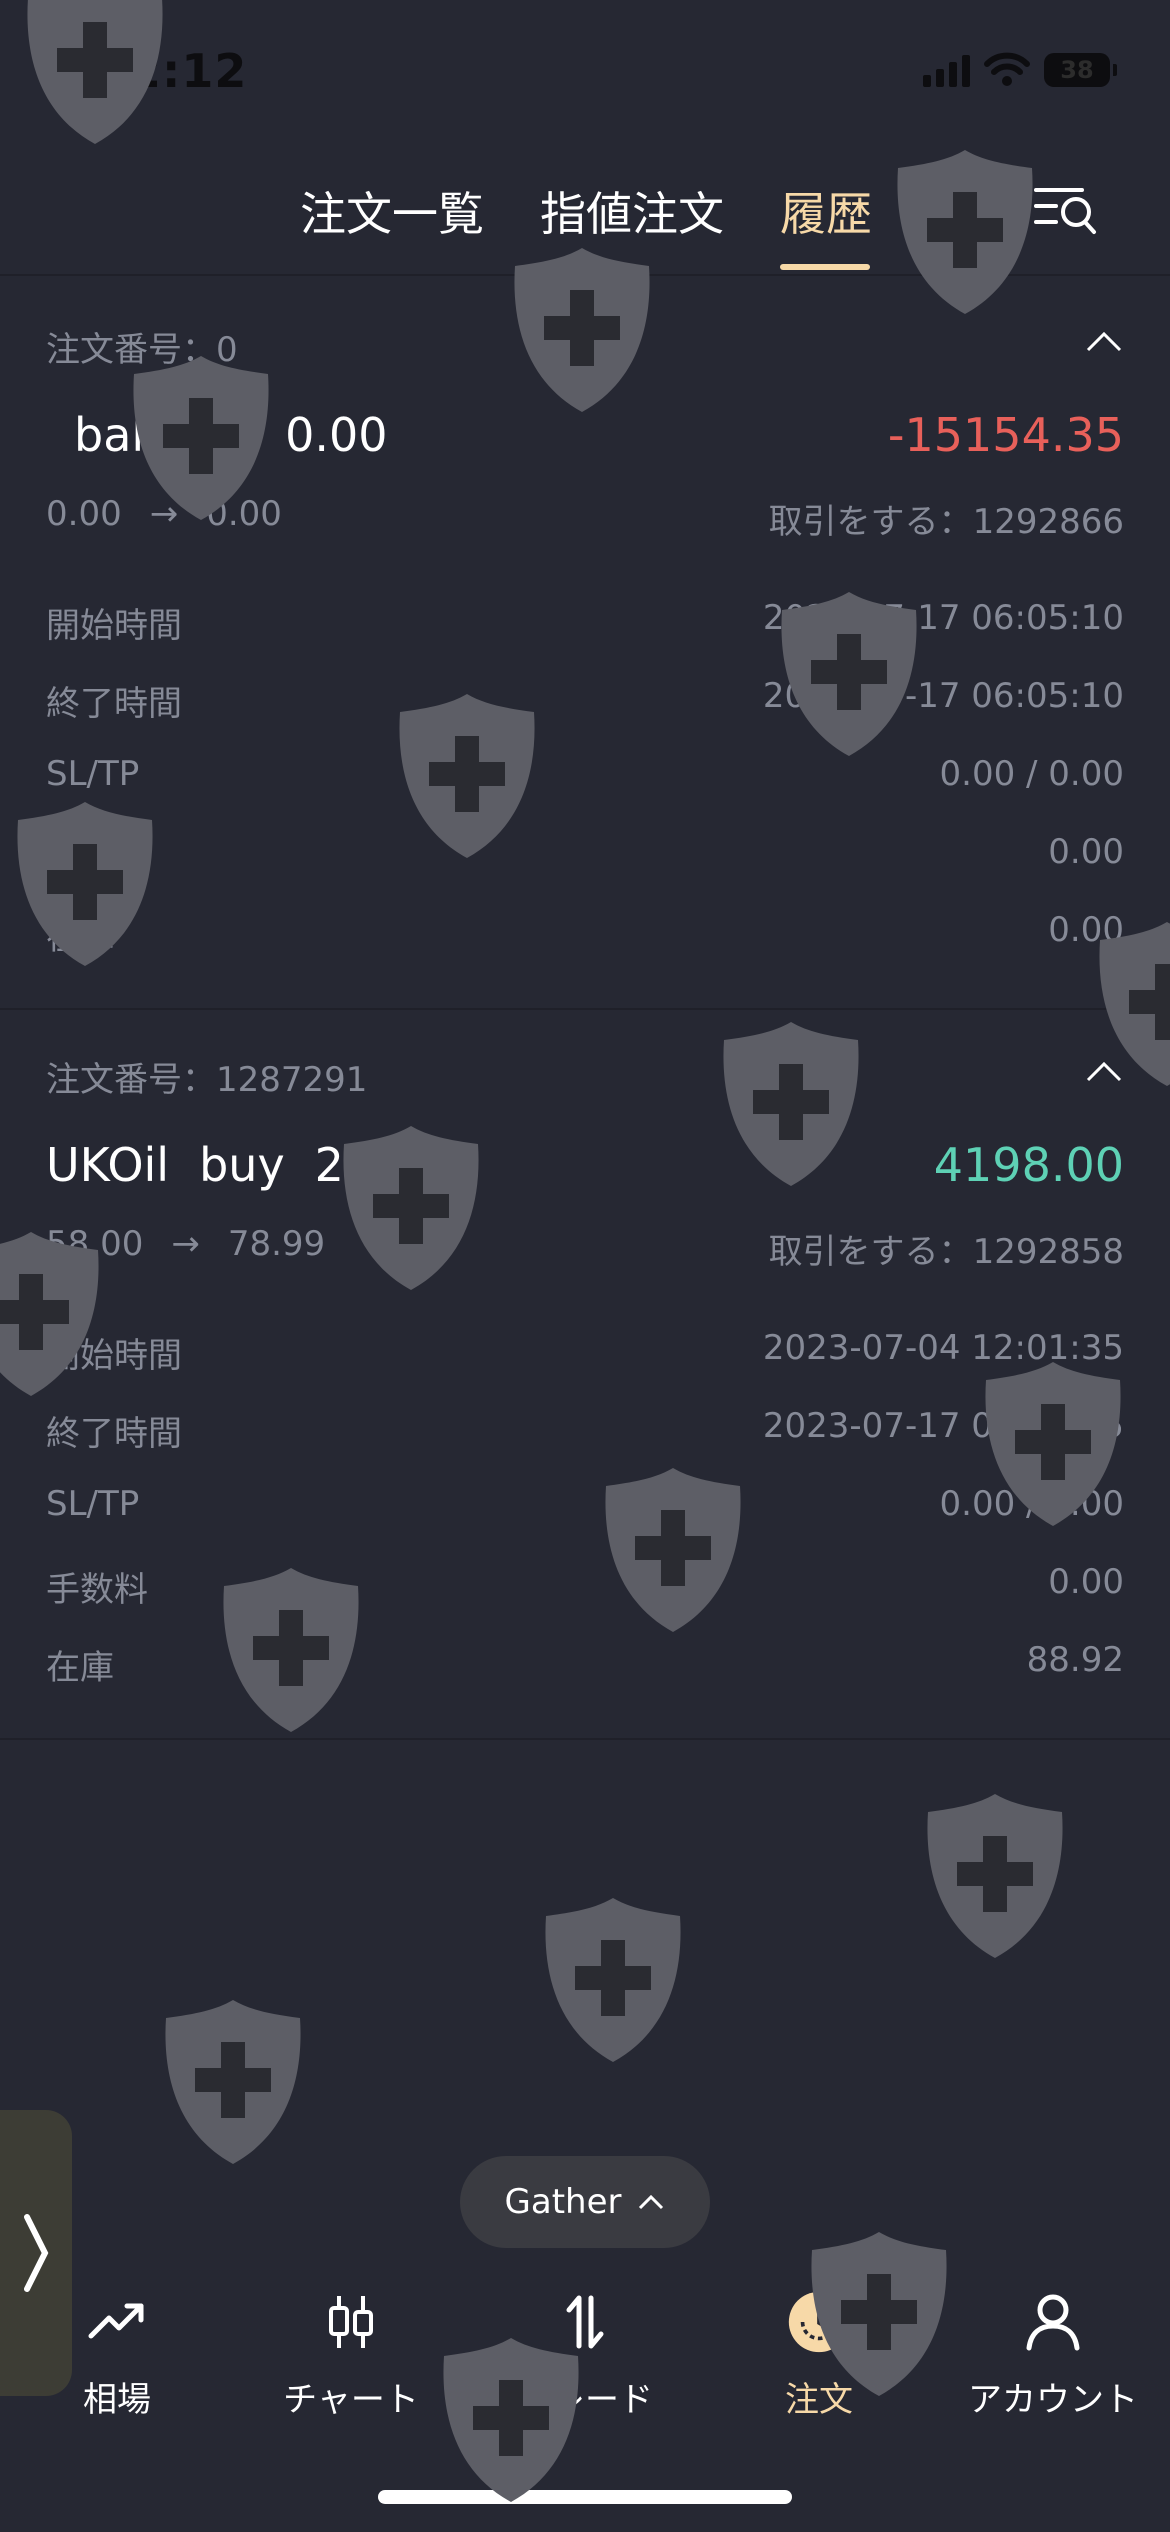 This screenshot has height=2532, width=1170. I want to click on order-tabs: 注文一覧 指値注文 履歴, so click(585, 218).